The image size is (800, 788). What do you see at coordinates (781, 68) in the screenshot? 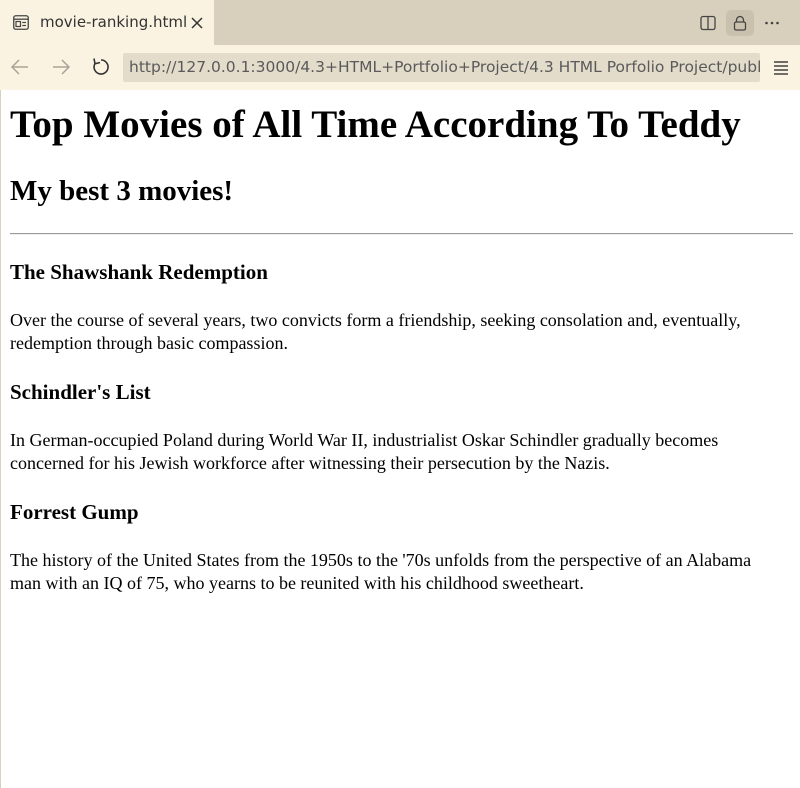
I see `menu-button` at bounding box center [781, 68].